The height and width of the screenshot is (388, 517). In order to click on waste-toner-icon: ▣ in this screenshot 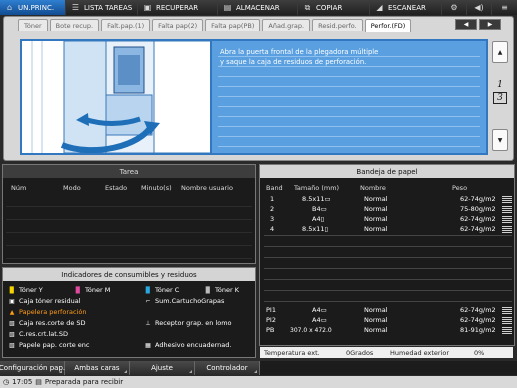, I will do `click(12, 301)`.